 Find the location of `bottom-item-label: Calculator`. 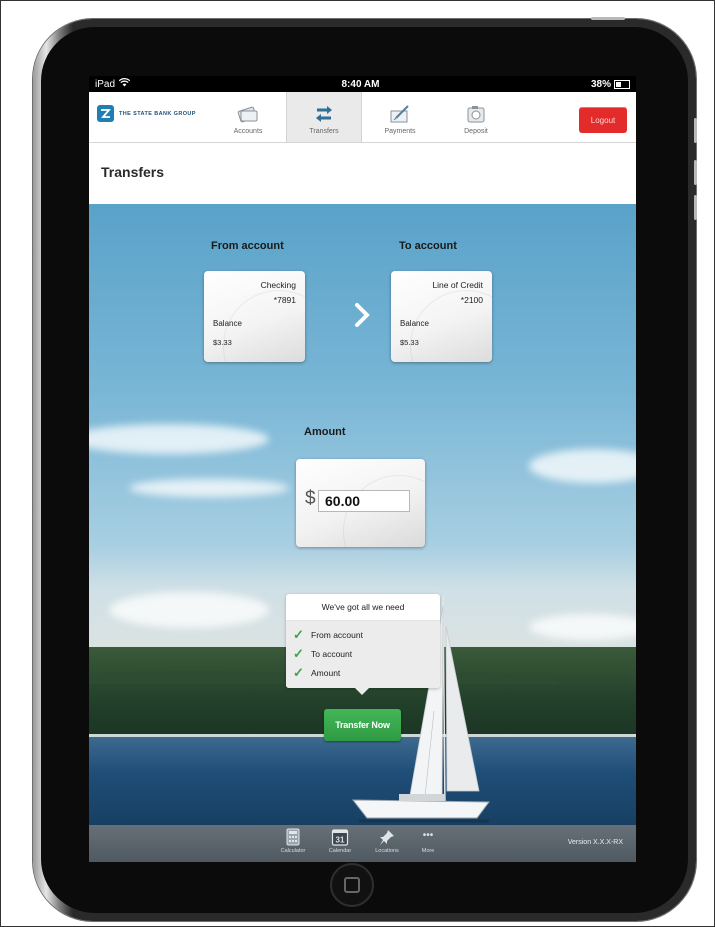

bottom-item-label: Calculator is located at coordinates (293, 851).